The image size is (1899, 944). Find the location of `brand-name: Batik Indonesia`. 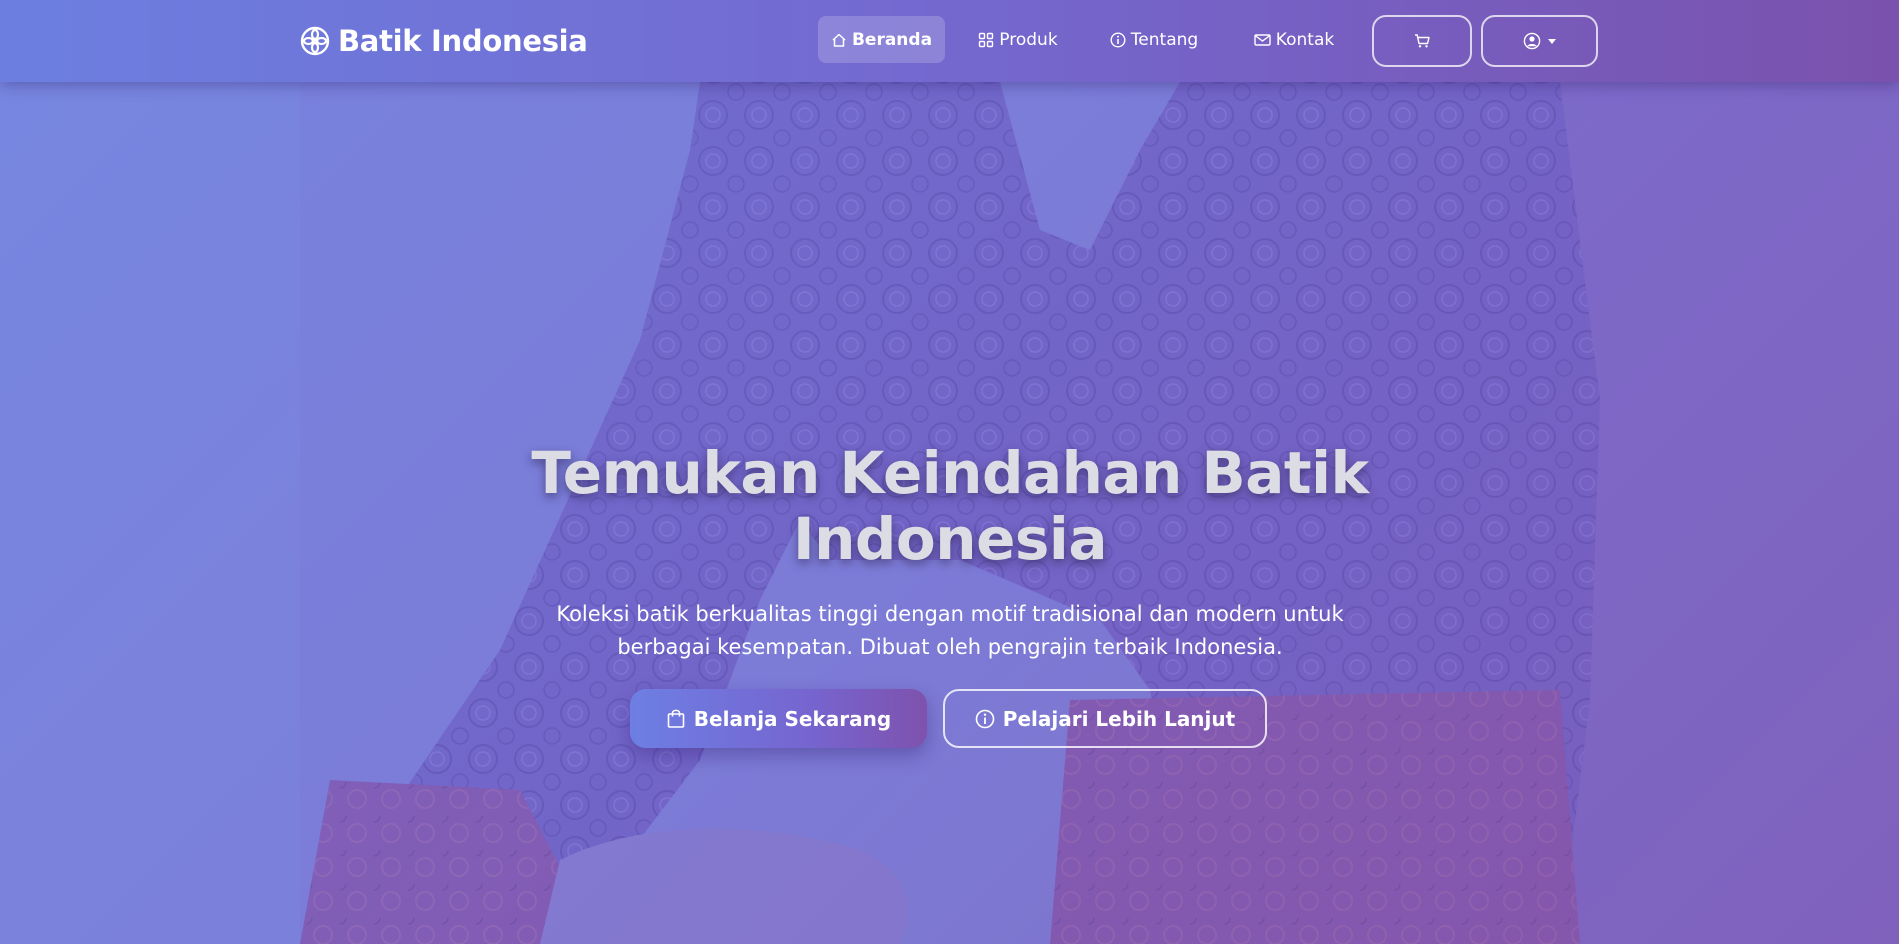

brand-name: Batik Indonesia is located at coordinates (463, 41).